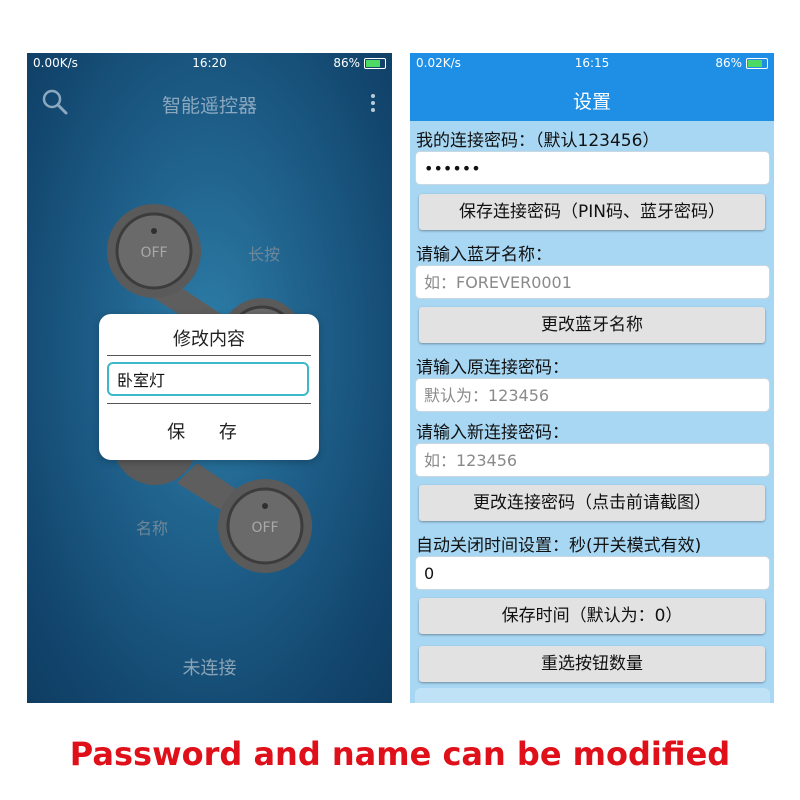 The width and height of the screenshot is (800, 800). Describe the element at coordinates (592, 460) in the screenshot. I see `new-pwd-input` at that location.